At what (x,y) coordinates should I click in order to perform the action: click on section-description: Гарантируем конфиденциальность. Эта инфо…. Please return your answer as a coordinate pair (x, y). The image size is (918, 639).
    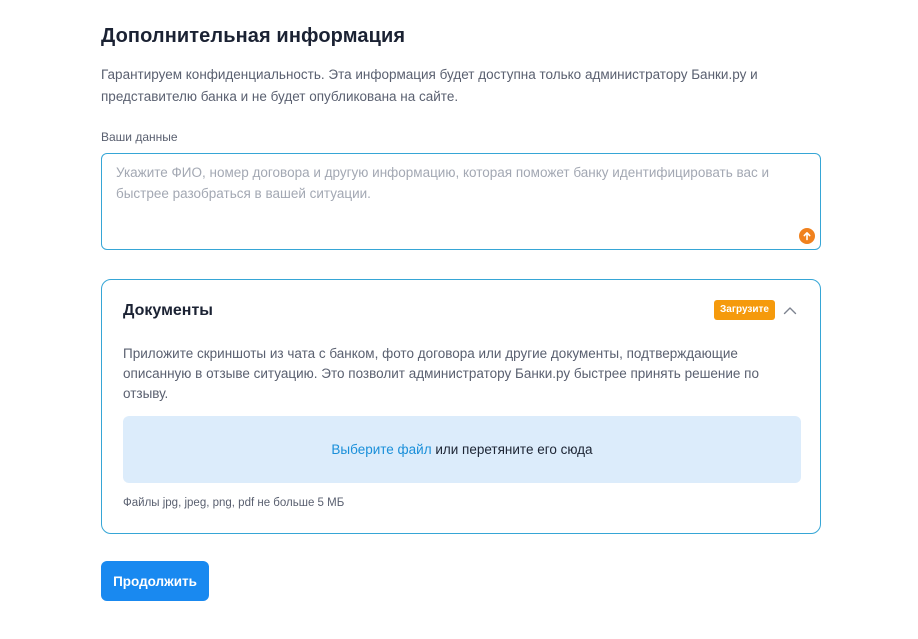
    Looking at the image, I should click on (429, 85).